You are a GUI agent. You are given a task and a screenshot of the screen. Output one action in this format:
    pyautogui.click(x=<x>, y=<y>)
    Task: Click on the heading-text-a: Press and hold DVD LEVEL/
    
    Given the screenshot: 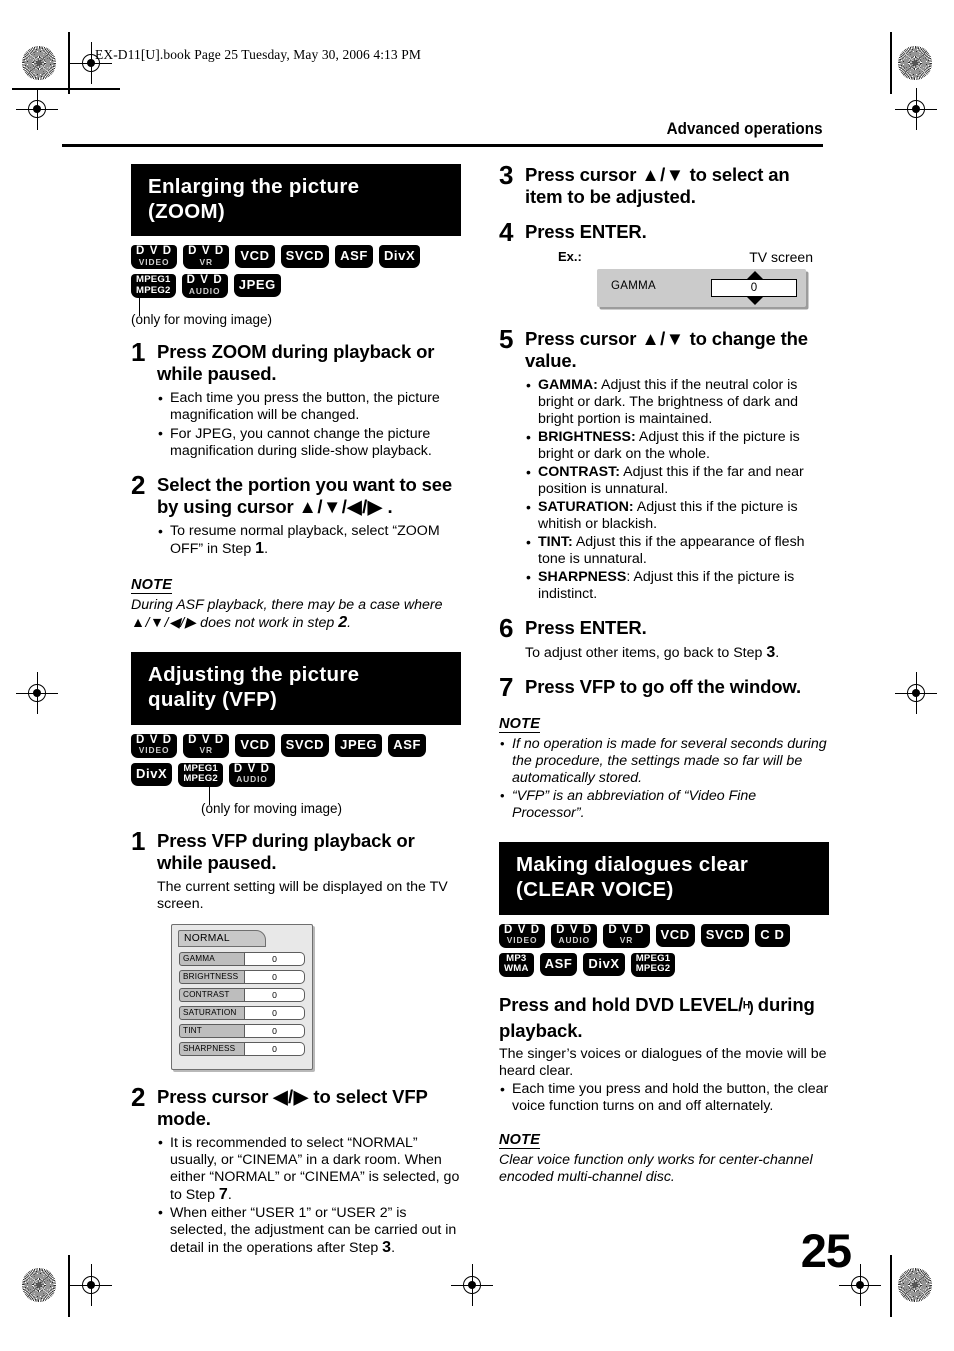 What is the action you would take?
    pyautogui.click(x=621, y=1004)
    